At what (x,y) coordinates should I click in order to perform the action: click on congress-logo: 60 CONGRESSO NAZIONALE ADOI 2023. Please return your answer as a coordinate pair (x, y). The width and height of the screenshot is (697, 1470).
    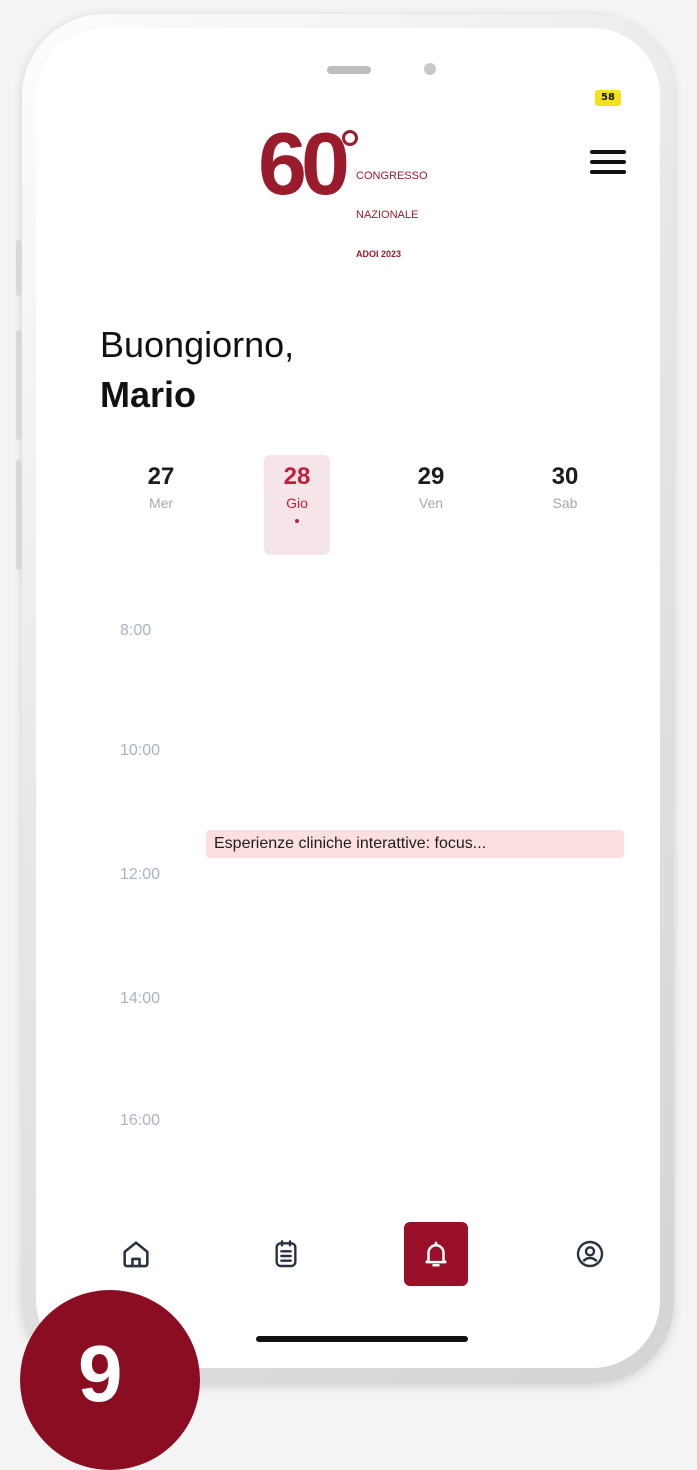
    Looking at the image, I should click on (373, 190).